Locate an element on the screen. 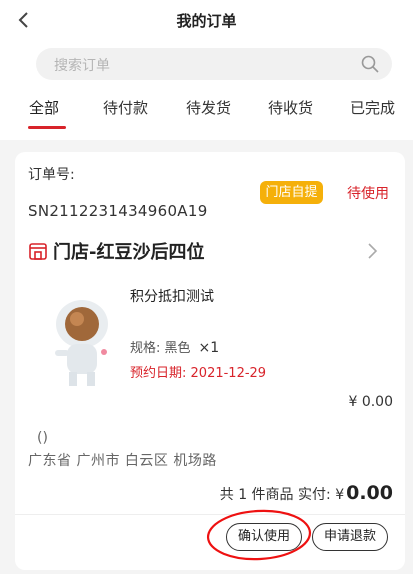 The height and width of the screenshot is (574, 413). page-title: 我的订单 is located at coordinates (206, 21).